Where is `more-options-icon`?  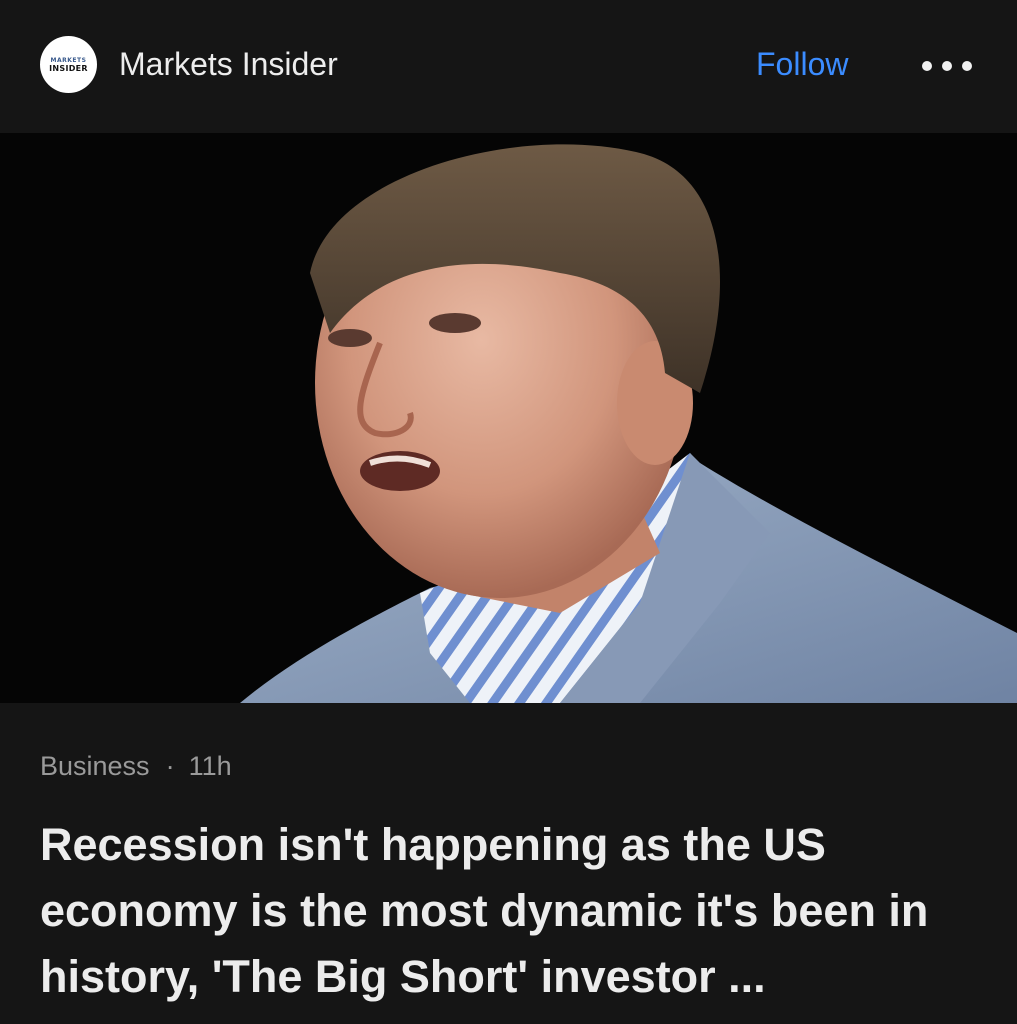
more-options-icon is located at coordinates (947, 66).